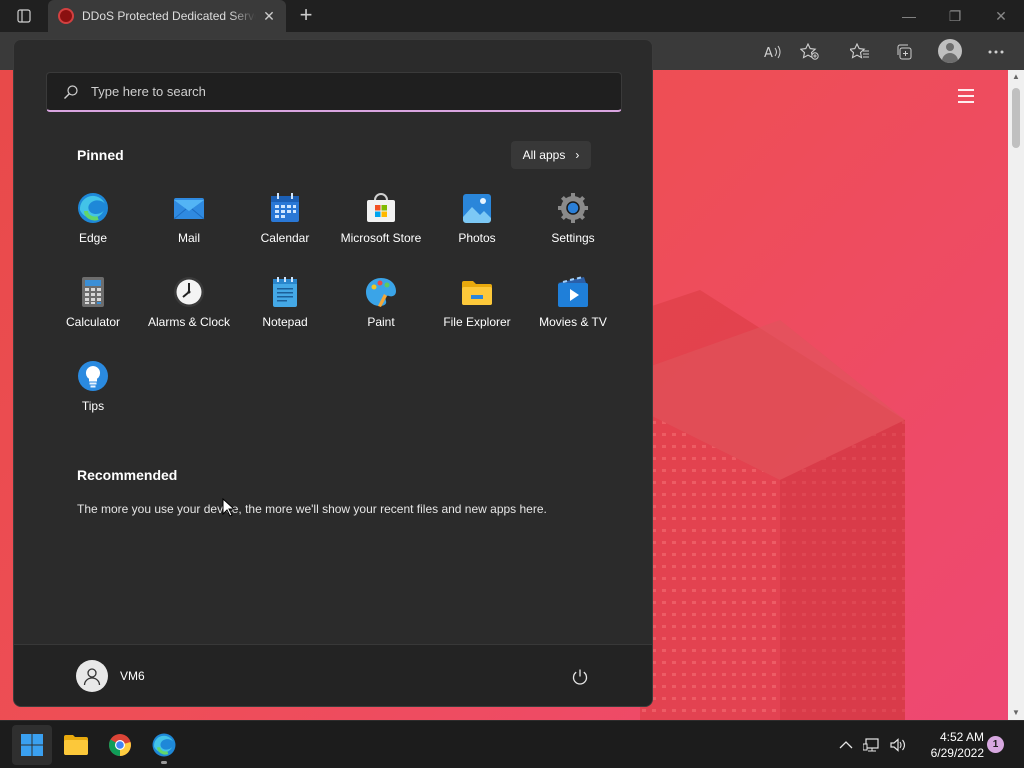 This screenshot has height=768, width=1024. I want to click on app-label: Movies & TV, so click(573, 322).